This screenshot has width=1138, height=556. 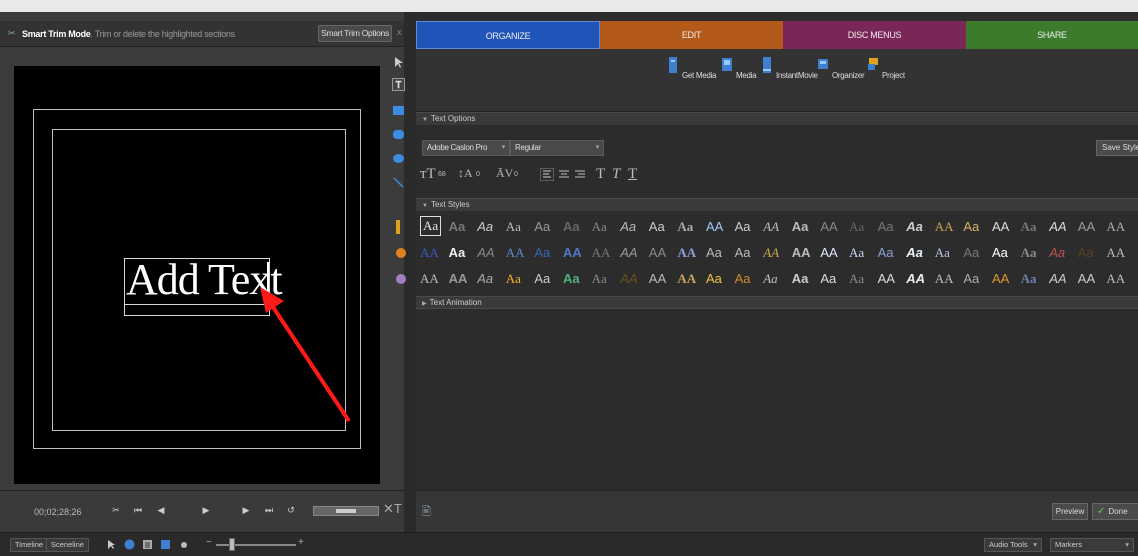 What do you see at coordinates (246, 510) in the screenshot?
I see `step-forward-icon: ▶` at bounding box center [246, 510].